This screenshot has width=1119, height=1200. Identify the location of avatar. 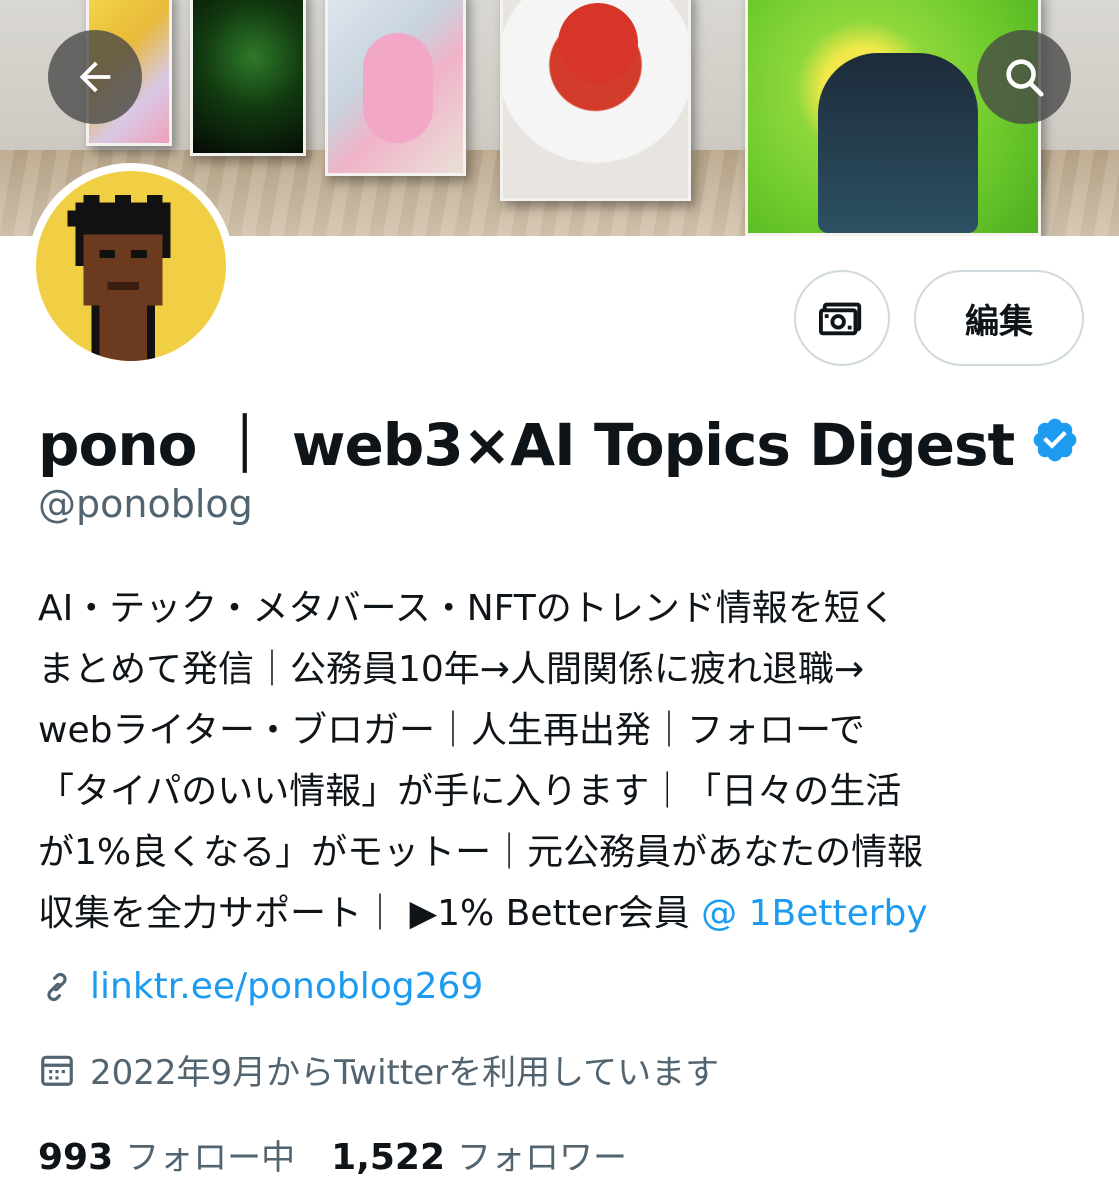
(131, 266).